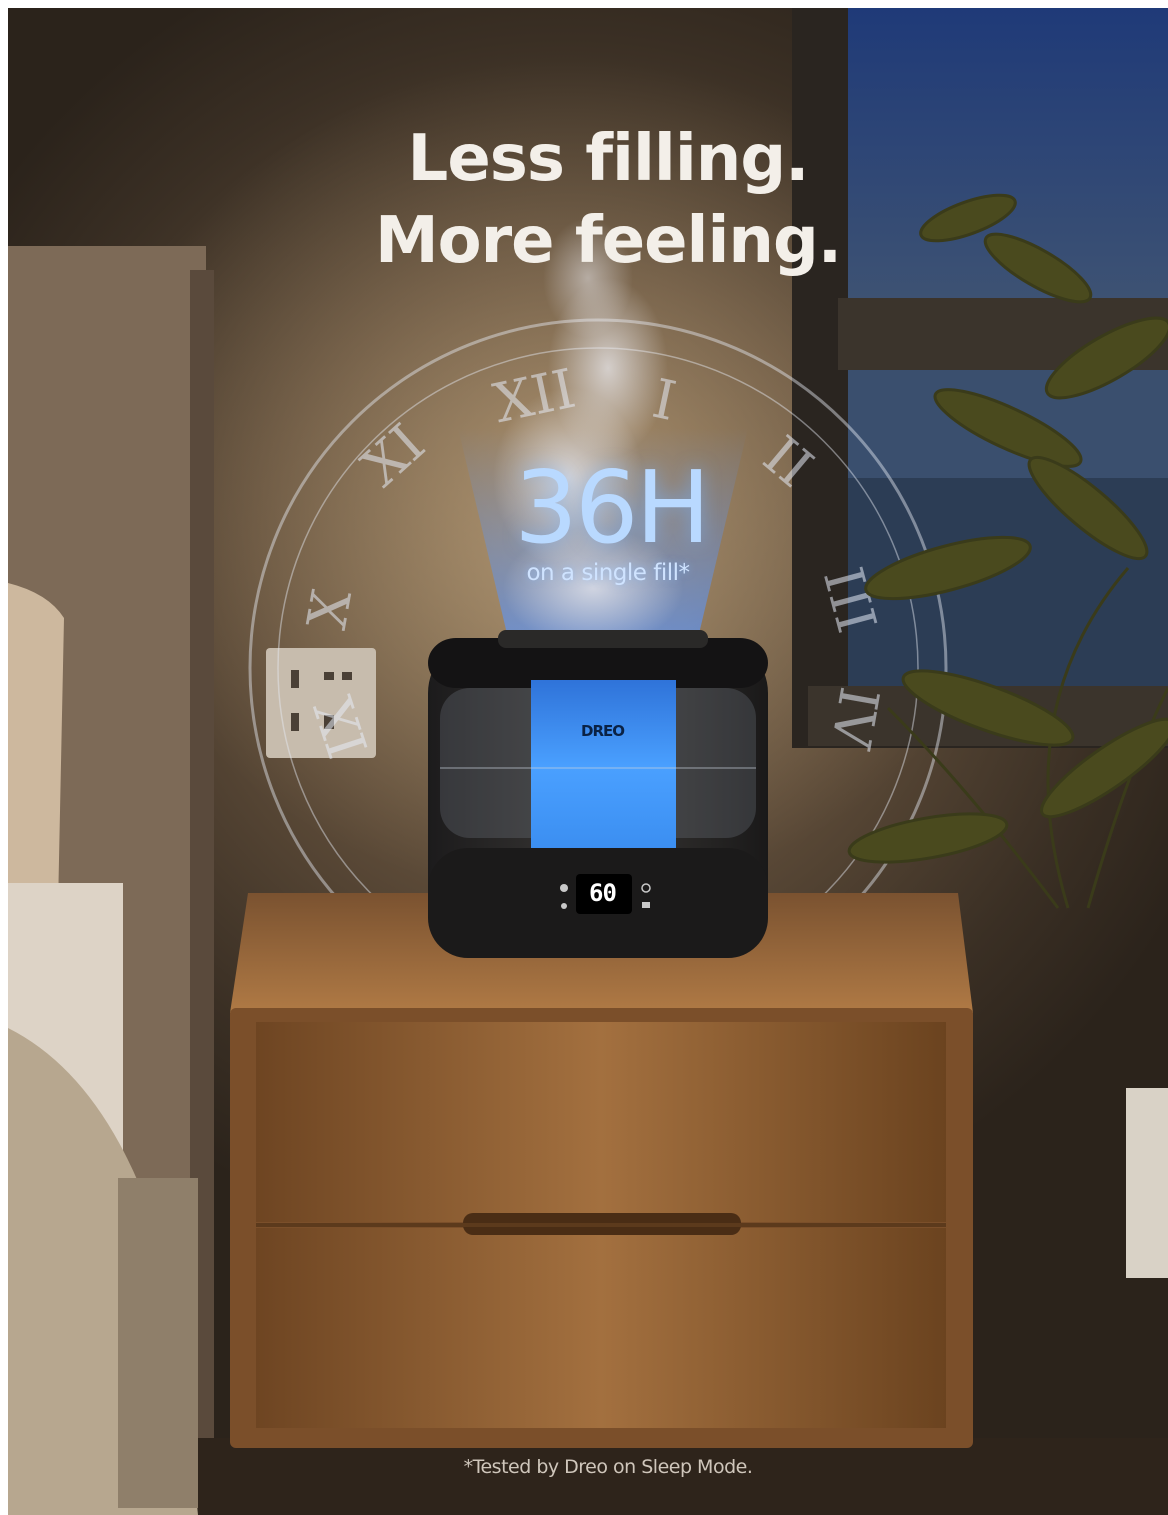  I want to click on headline-line-1: Less filling., so click(608, 159).